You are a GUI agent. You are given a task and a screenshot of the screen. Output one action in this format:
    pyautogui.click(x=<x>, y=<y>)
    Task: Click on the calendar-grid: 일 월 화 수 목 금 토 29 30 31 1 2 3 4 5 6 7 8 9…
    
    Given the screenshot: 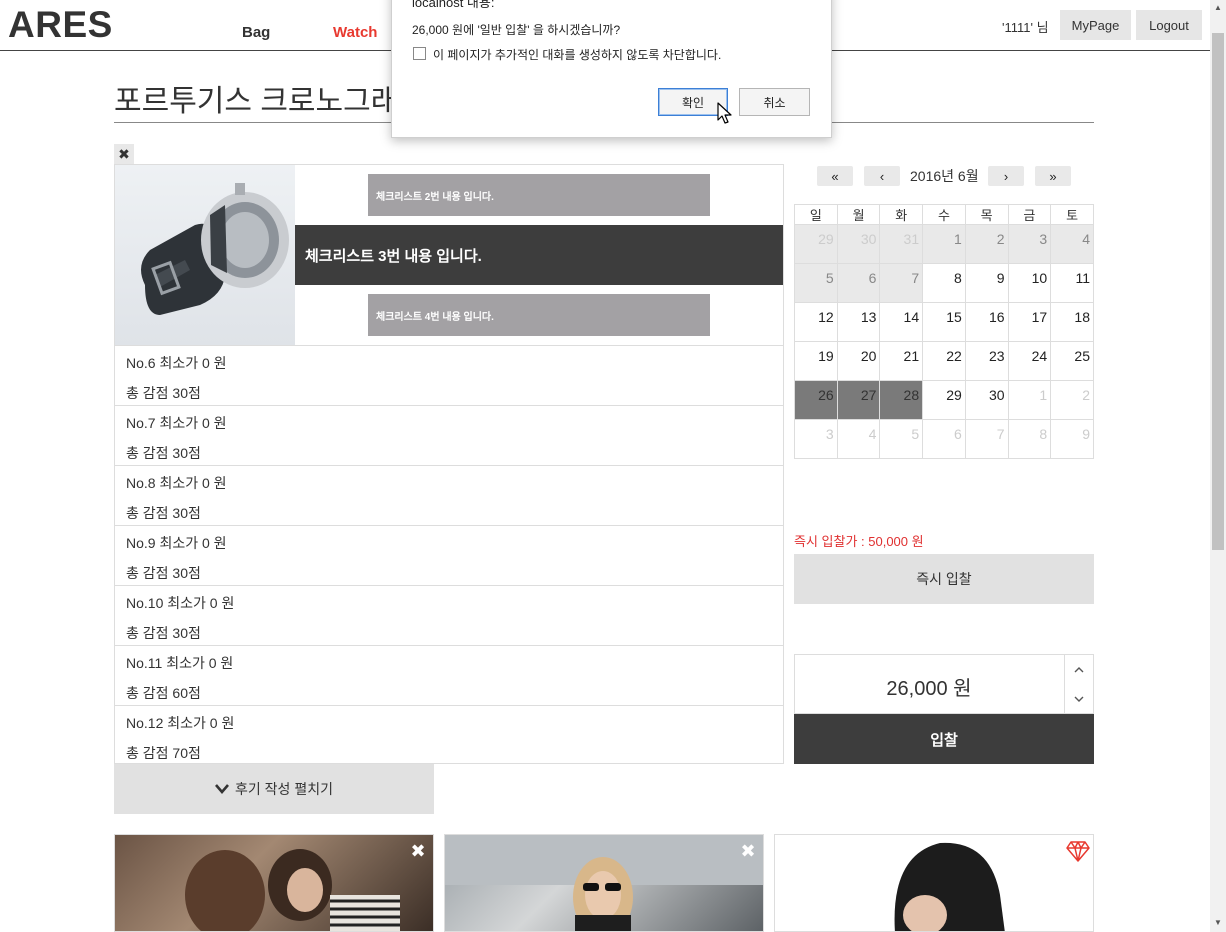 What is the action you would take?
    pyautogui.click(x=944, y=331)
    